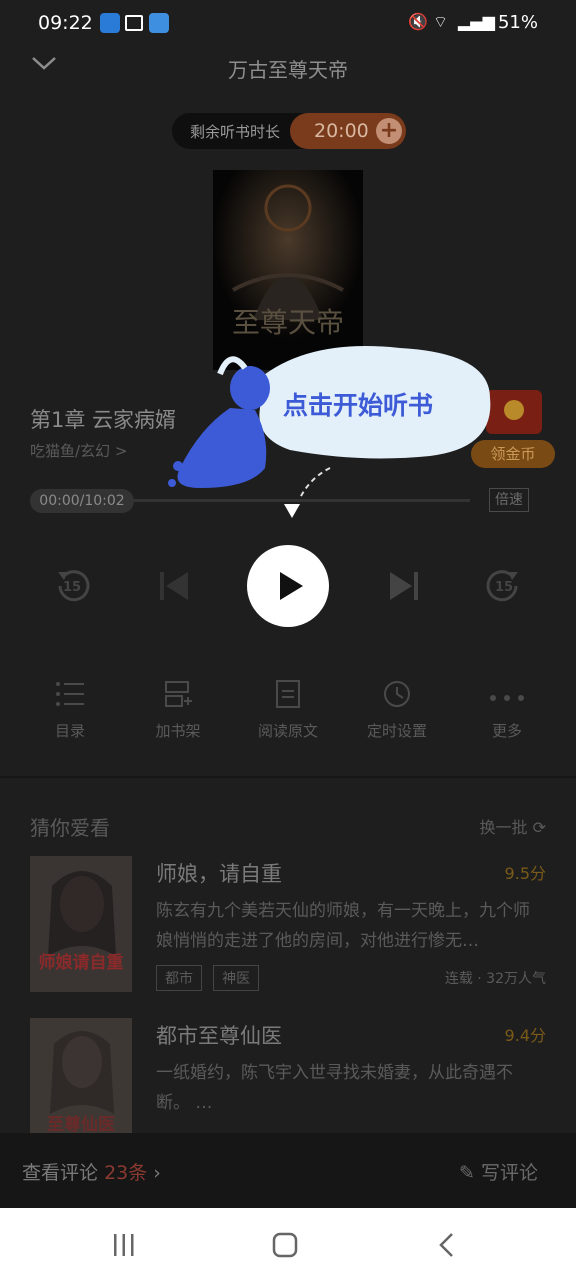  I want to click on book-thumbnail-title: 至尊仙医, so click(81, 1124).